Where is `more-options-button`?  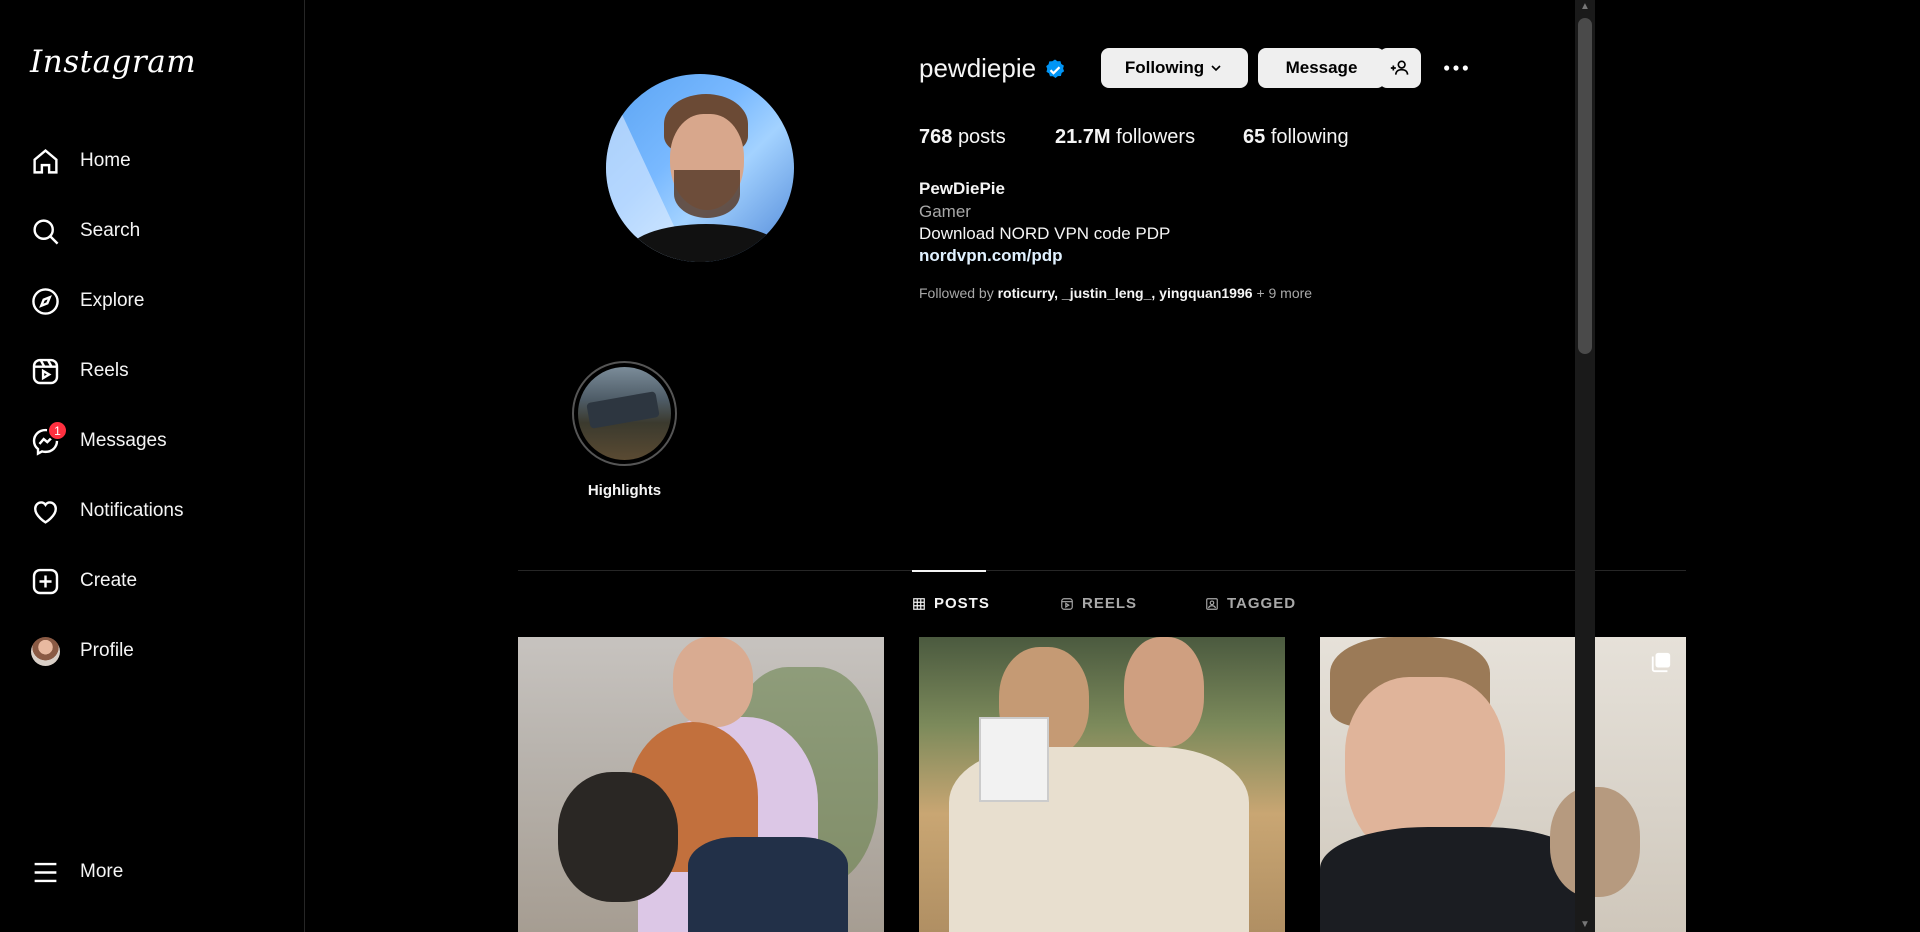
more-options-button is located at coordinates (1456, 68).